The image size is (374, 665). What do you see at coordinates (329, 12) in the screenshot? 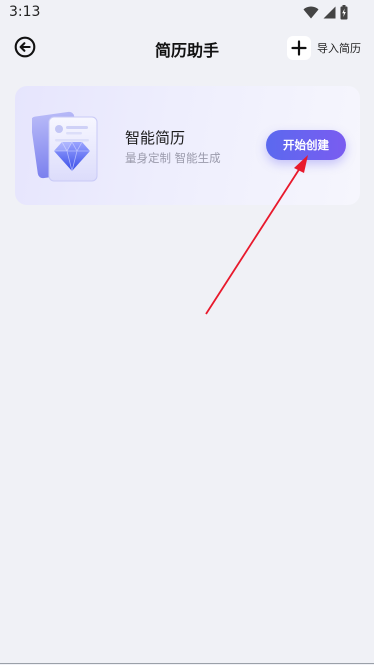
I see `signal-icon` at bounding box center [329, 12].